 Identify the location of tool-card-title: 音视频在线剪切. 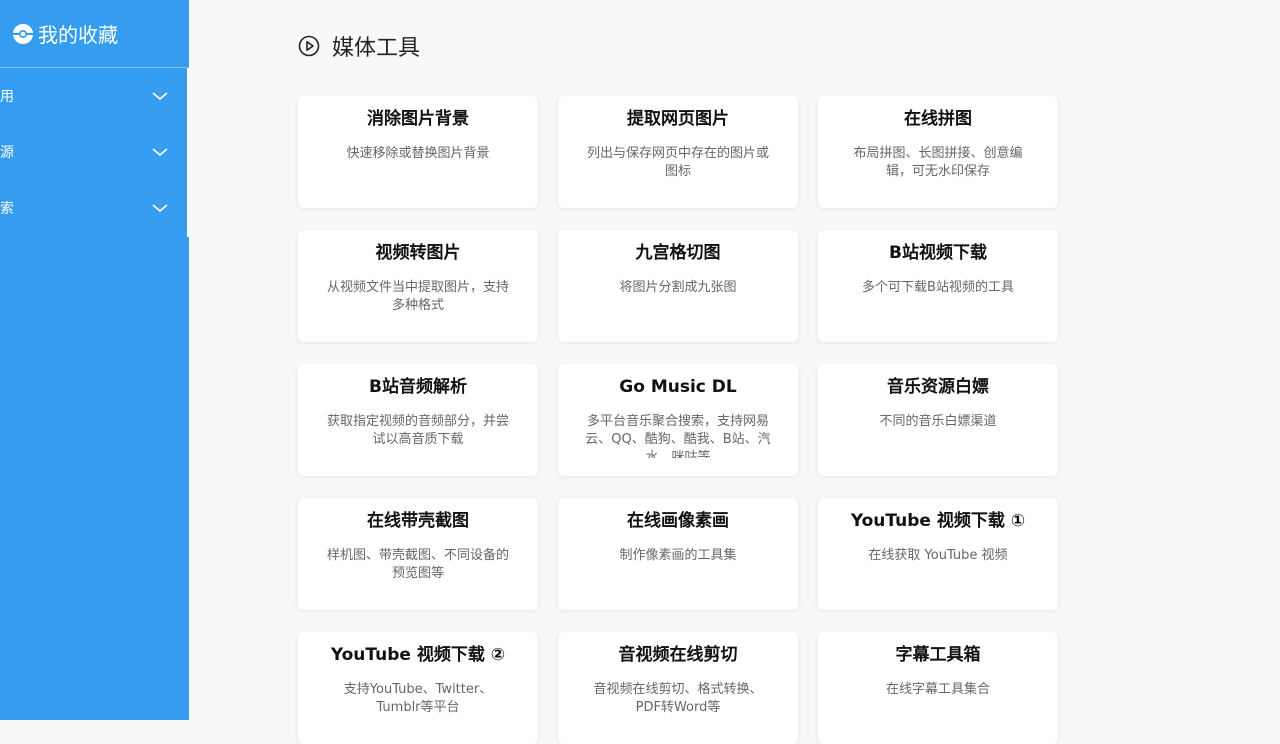
(678, 655).